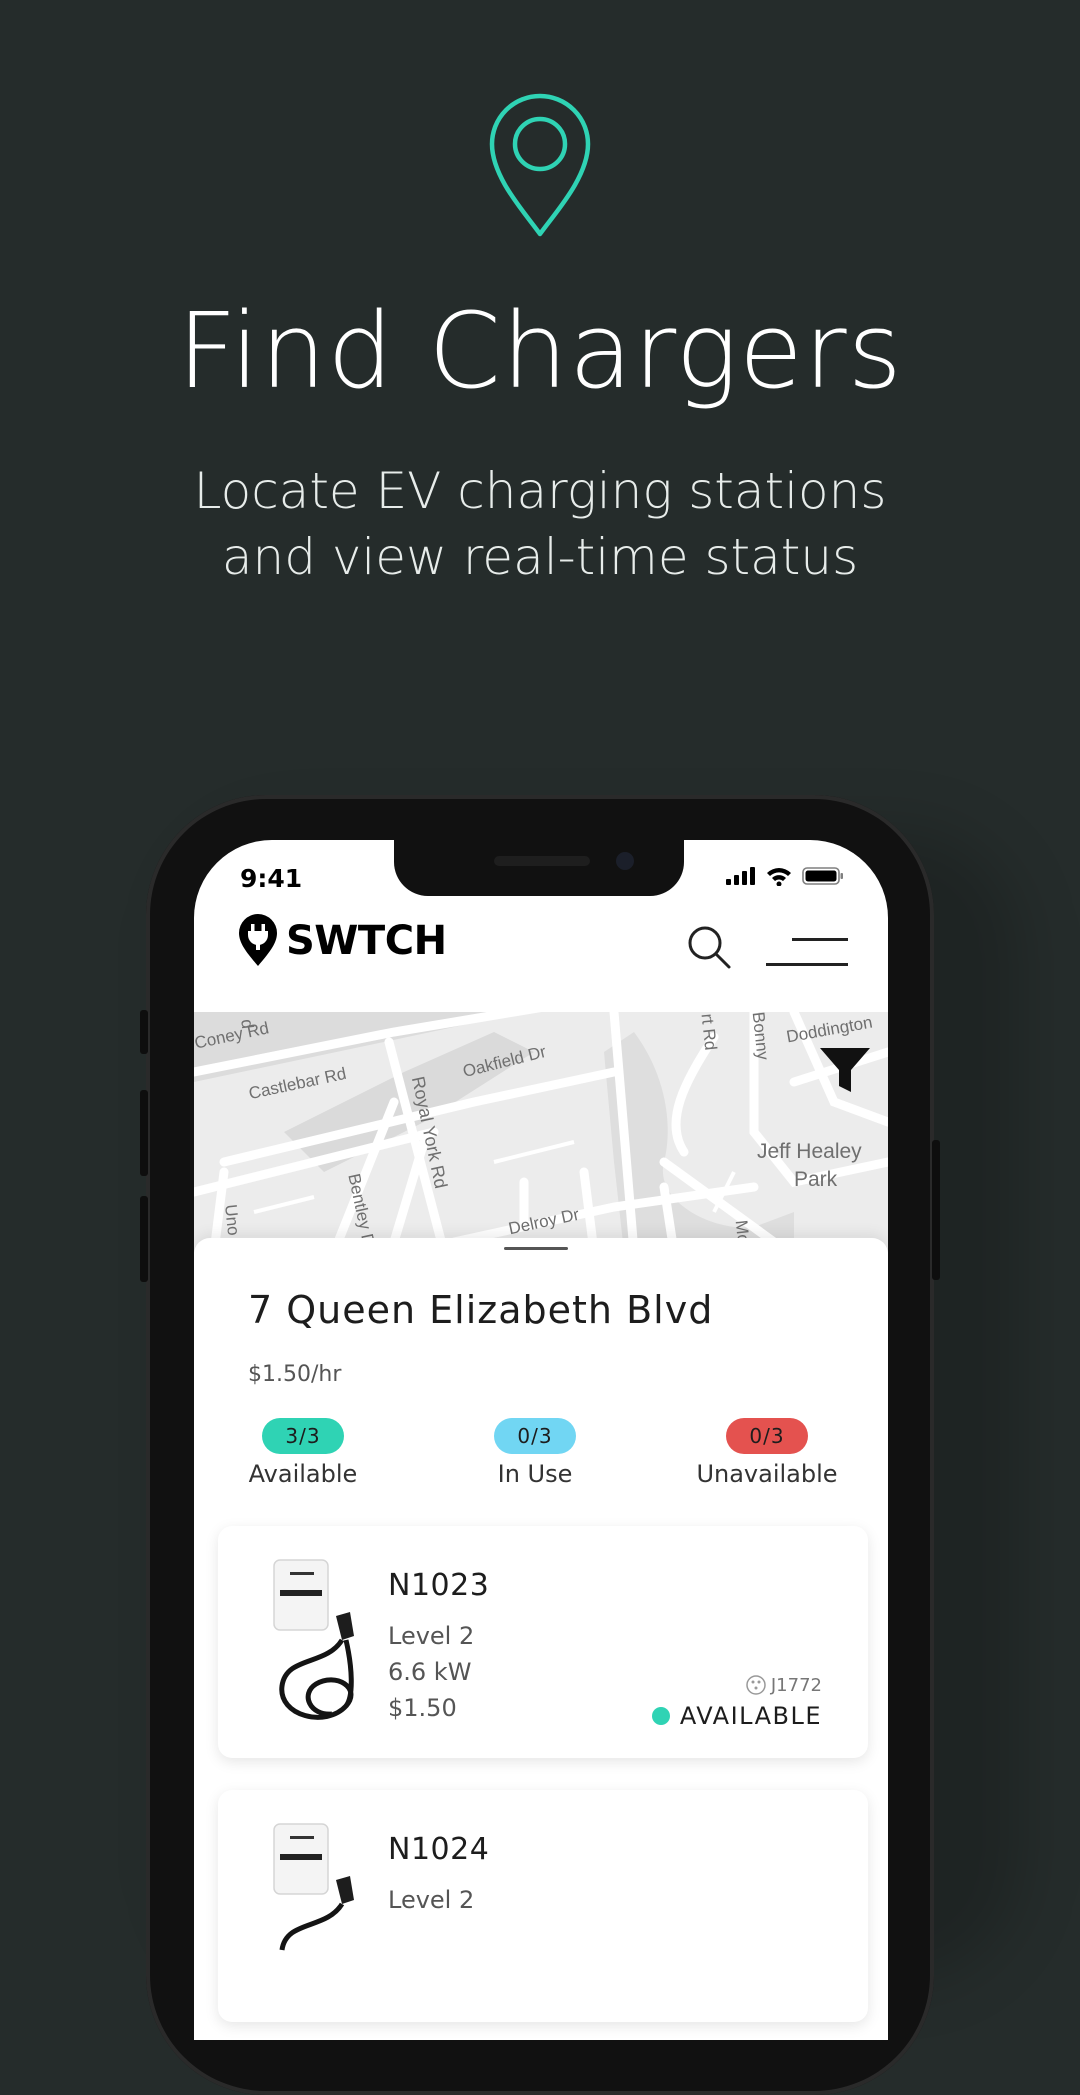  What do you see at coordinates (756, 1685) in the screenshot?
I see `j1772-connector-icon` at bounding box center [756, 1685].